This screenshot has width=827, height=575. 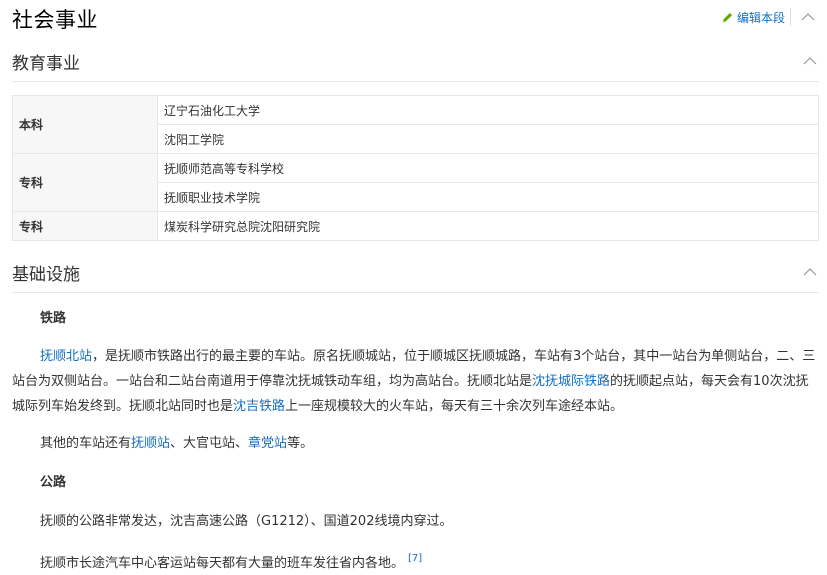 I want to click on education-divider, so click(x=415, y=81).